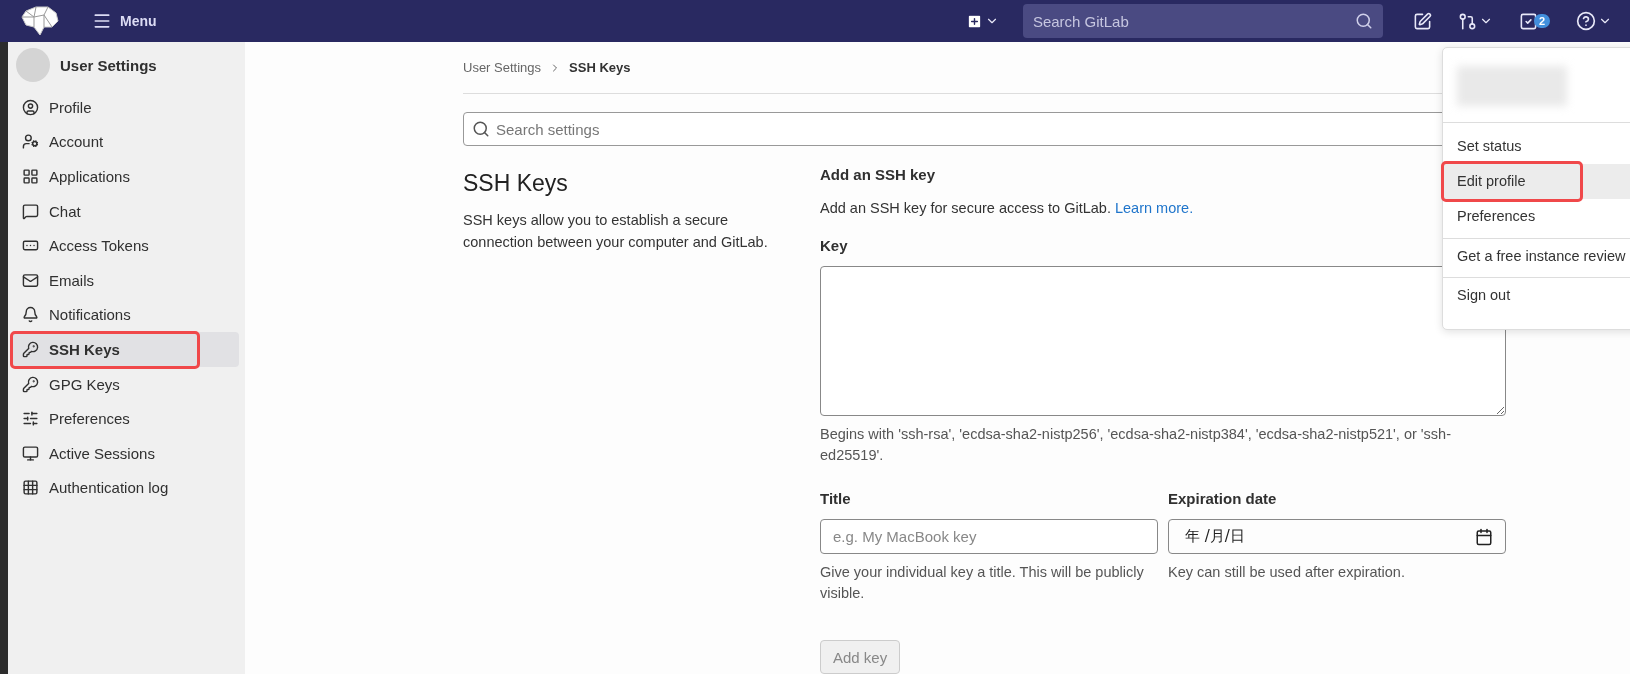 Image resolution: width=1630 pixels, height=674 pixels. I want to click on help-text: Key can still be used after expiration., so click(1287, 572).